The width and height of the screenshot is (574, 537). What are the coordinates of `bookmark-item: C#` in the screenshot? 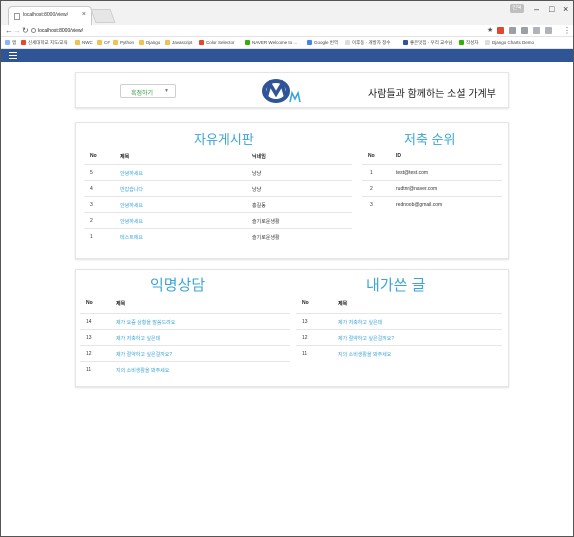 It's located at (103, 42).